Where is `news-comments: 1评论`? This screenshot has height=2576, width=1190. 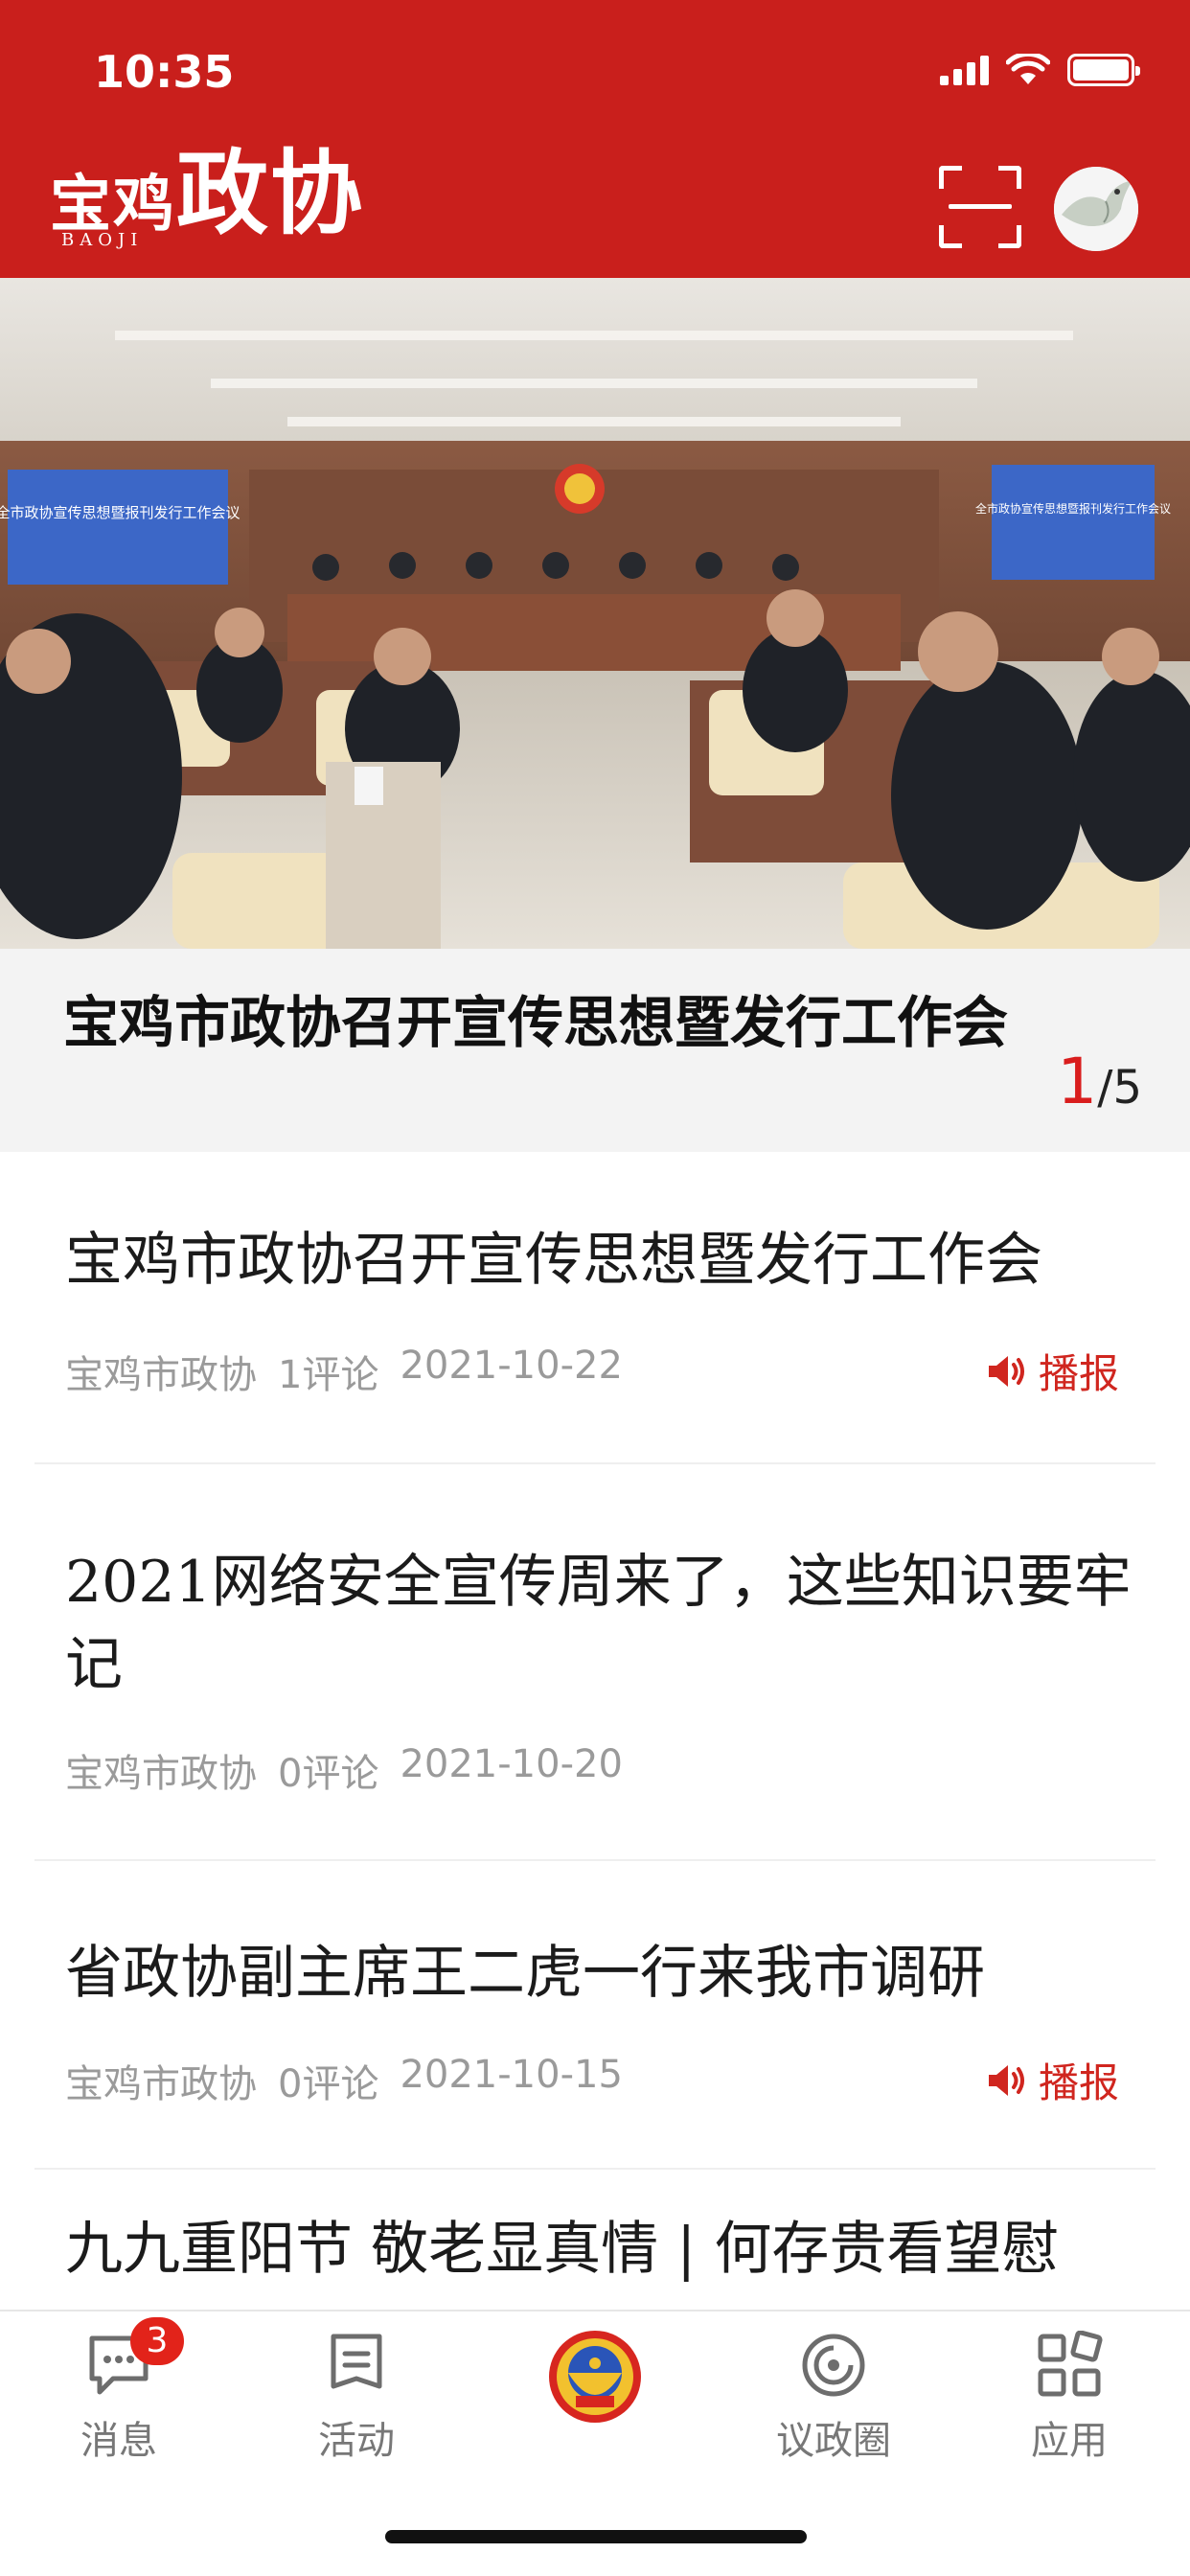
news-comments: 1评论 is located at coordinates (328, 1375).